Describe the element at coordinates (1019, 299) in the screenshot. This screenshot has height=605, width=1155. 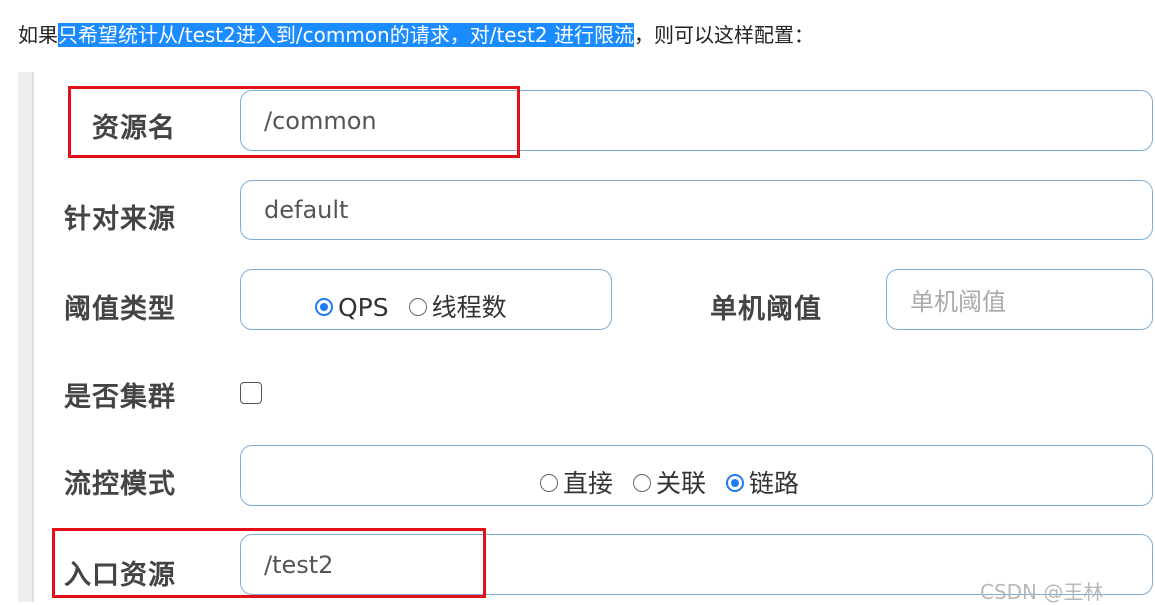
I see `single-threshold-input: 单机阈值` at that location.